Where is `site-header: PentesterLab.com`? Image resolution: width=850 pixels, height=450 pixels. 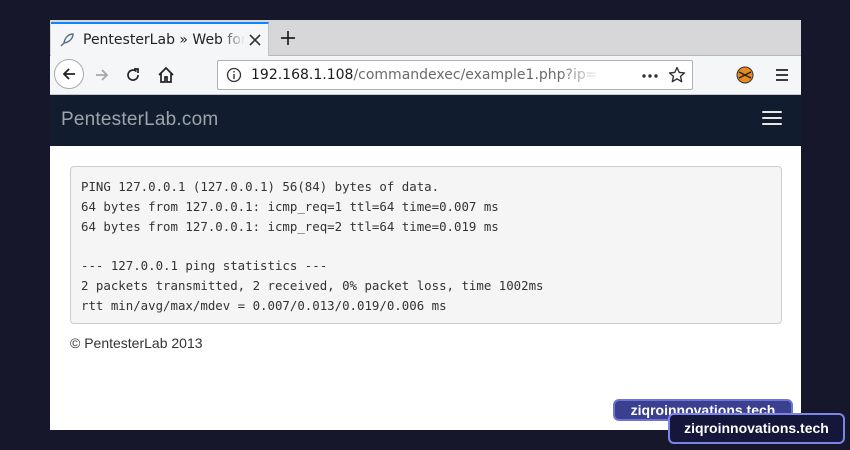
site-header: PentesterLab.com is located at coordinates (425, 120).